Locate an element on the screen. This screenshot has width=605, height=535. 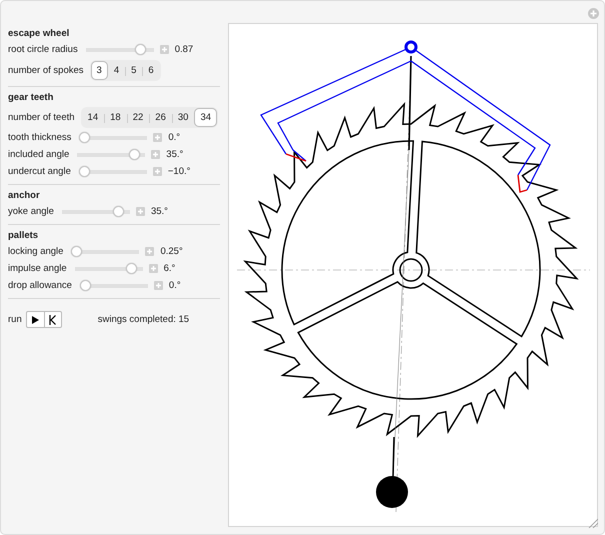
slider-label: undercut angle is located at coordinates (39, 171).